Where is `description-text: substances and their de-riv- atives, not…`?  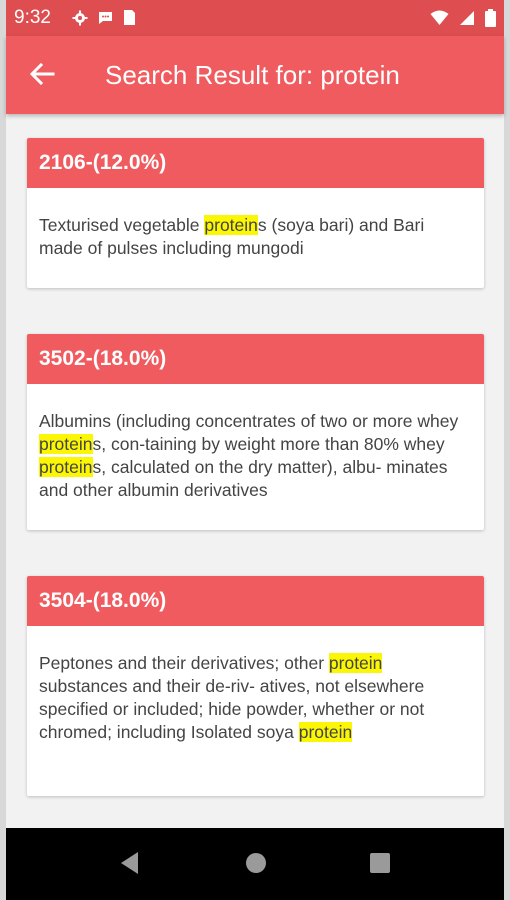 description-text: substances and their de-riv- atives, not… is located at coordinates (232, 709).